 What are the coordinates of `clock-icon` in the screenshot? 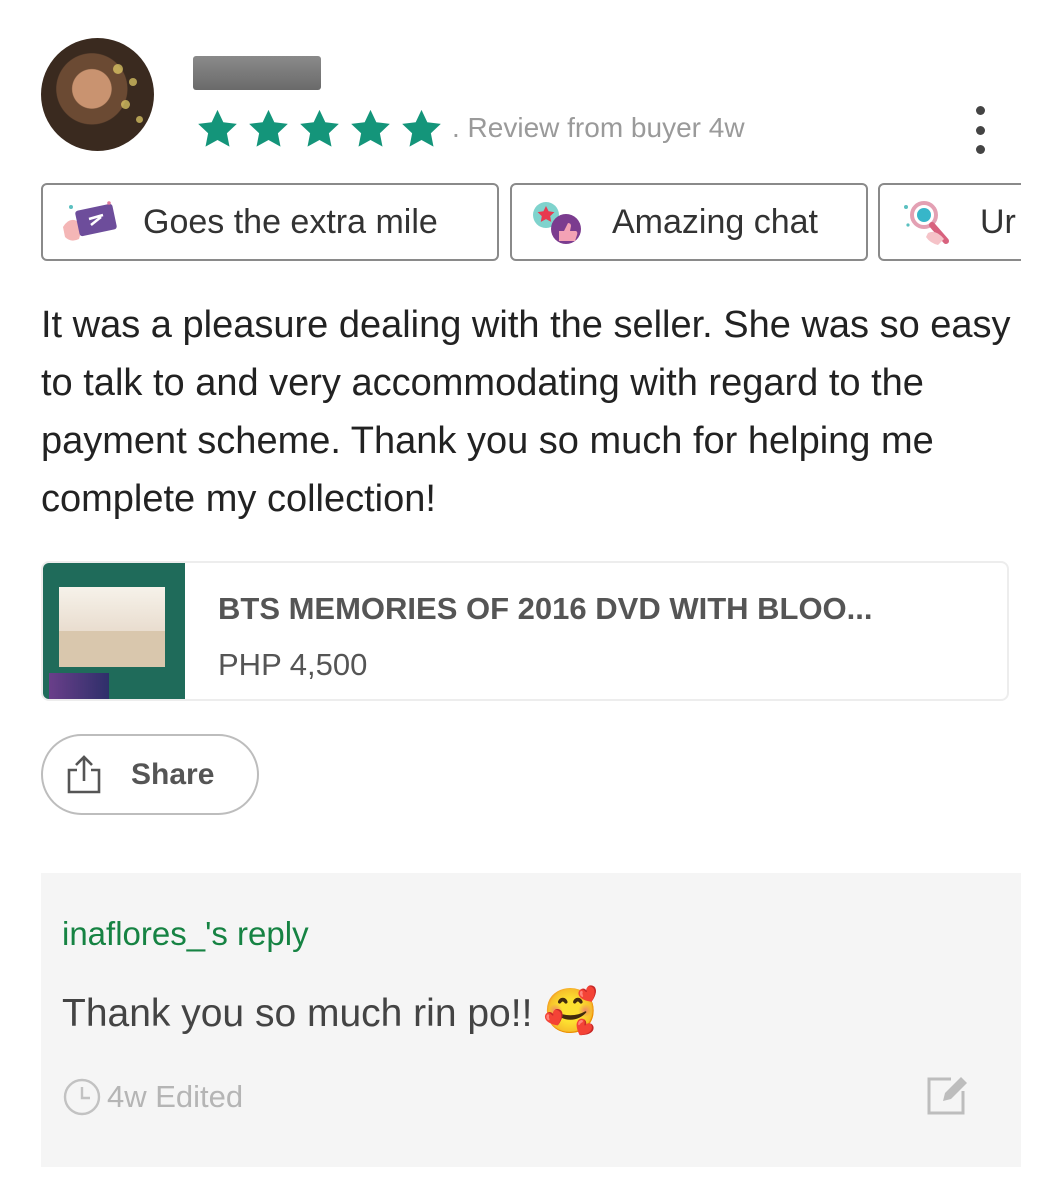 It's located at (82, 1097).